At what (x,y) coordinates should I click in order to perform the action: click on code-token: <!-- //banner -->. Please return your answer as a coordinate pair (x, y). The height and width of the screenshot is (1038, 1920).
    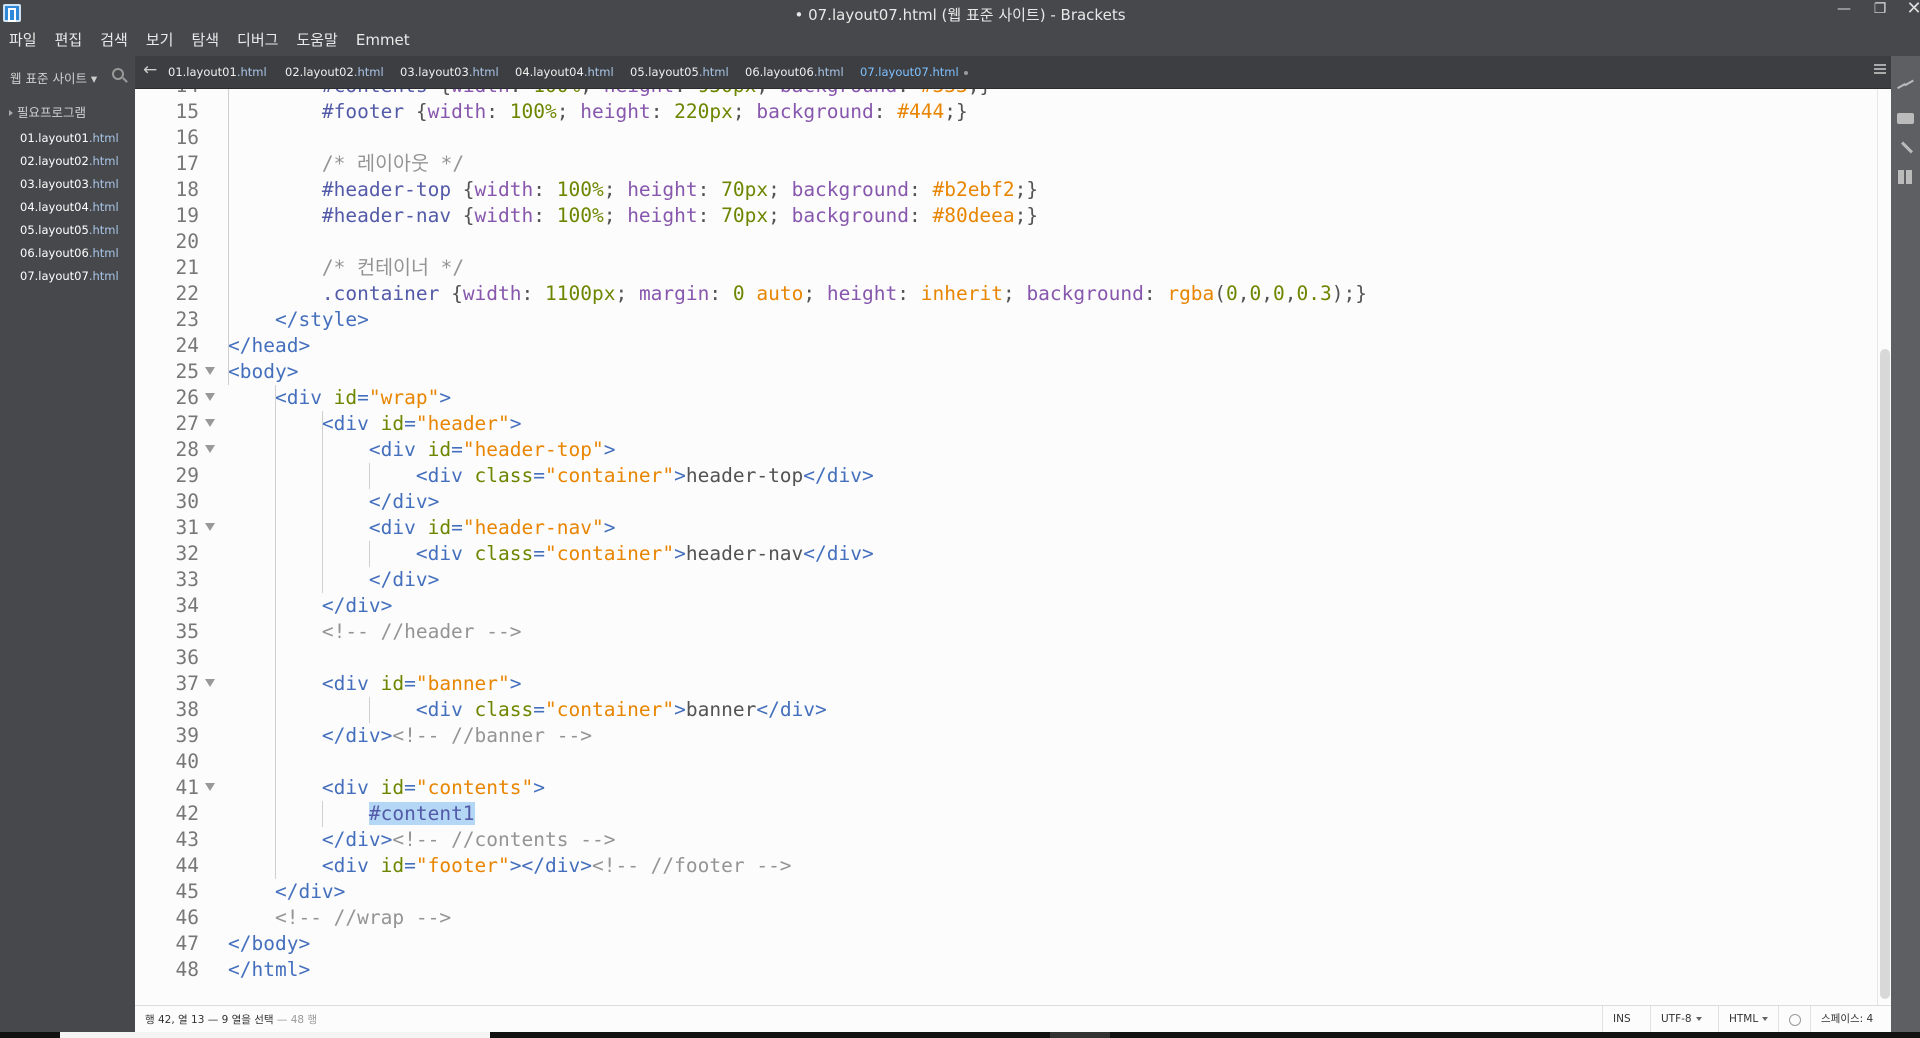
    Looking at the image, I should click on (492, 735).